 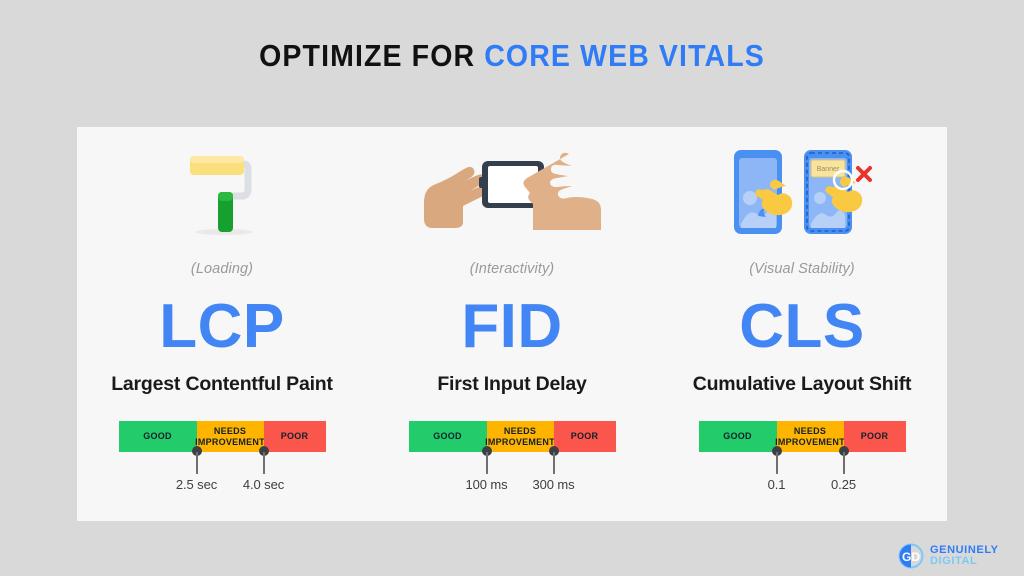 What do you see at coordinates (843, 484) in the screenshot?
I see `threshold-label: 0.25` at bounding box center [843, 484].